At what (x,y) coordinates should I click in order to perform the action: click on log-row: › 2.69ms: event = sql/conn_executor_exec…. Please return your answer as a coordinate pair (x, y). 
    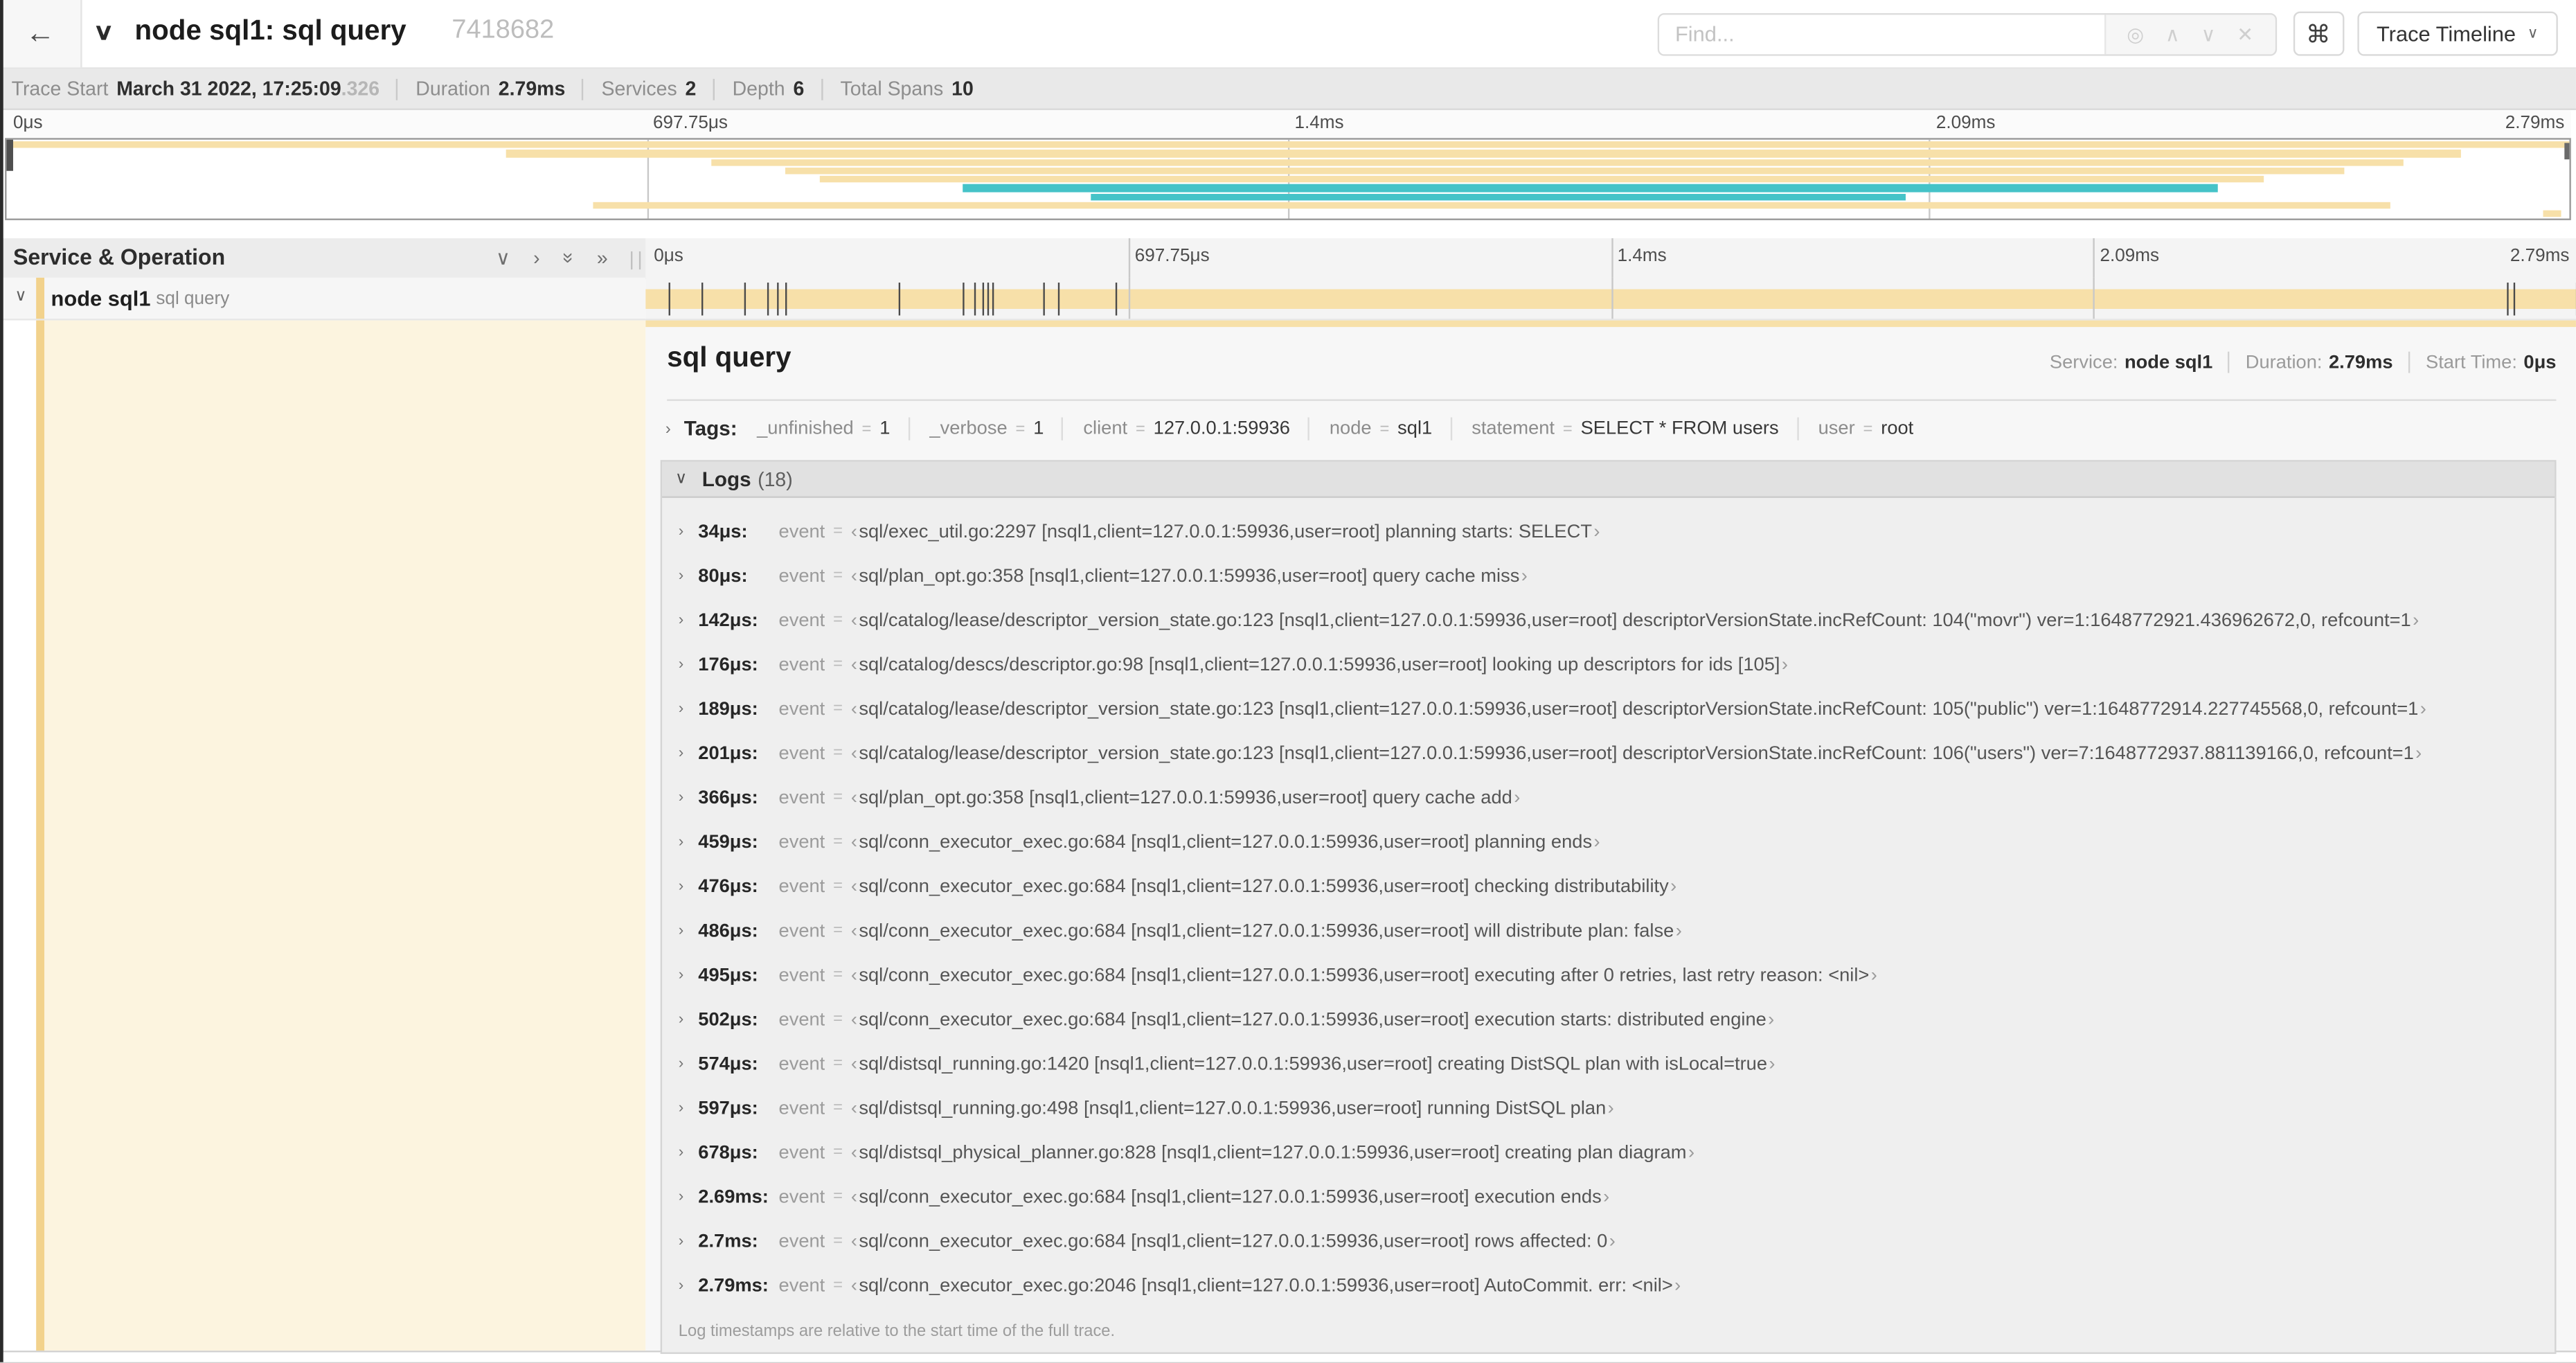
    Looking at the image, I should click on (1608, 1197).